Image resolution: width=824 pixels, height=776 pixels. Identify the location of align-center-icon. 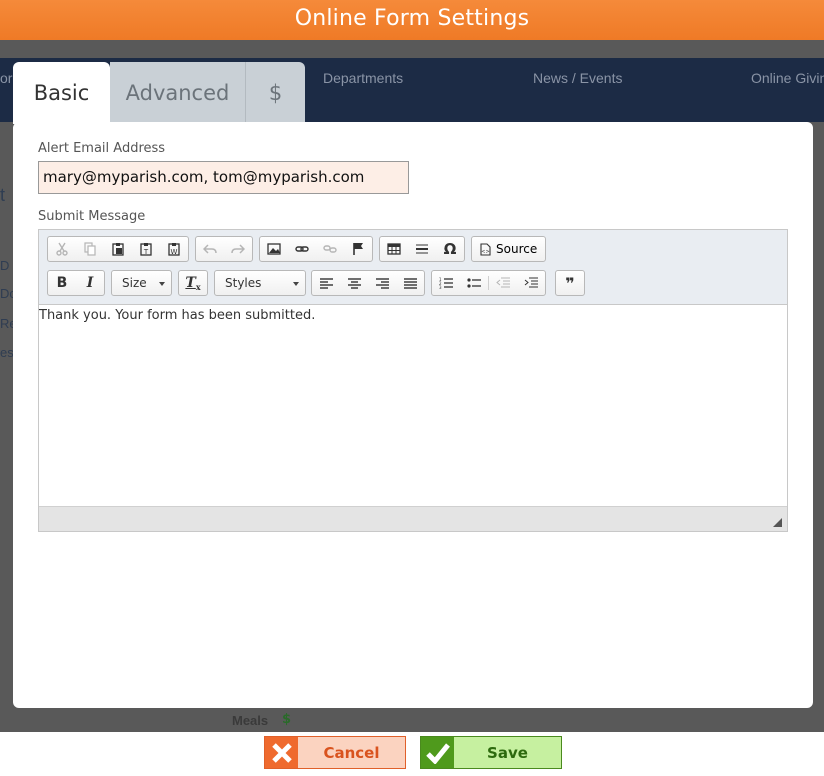
(354, 283).